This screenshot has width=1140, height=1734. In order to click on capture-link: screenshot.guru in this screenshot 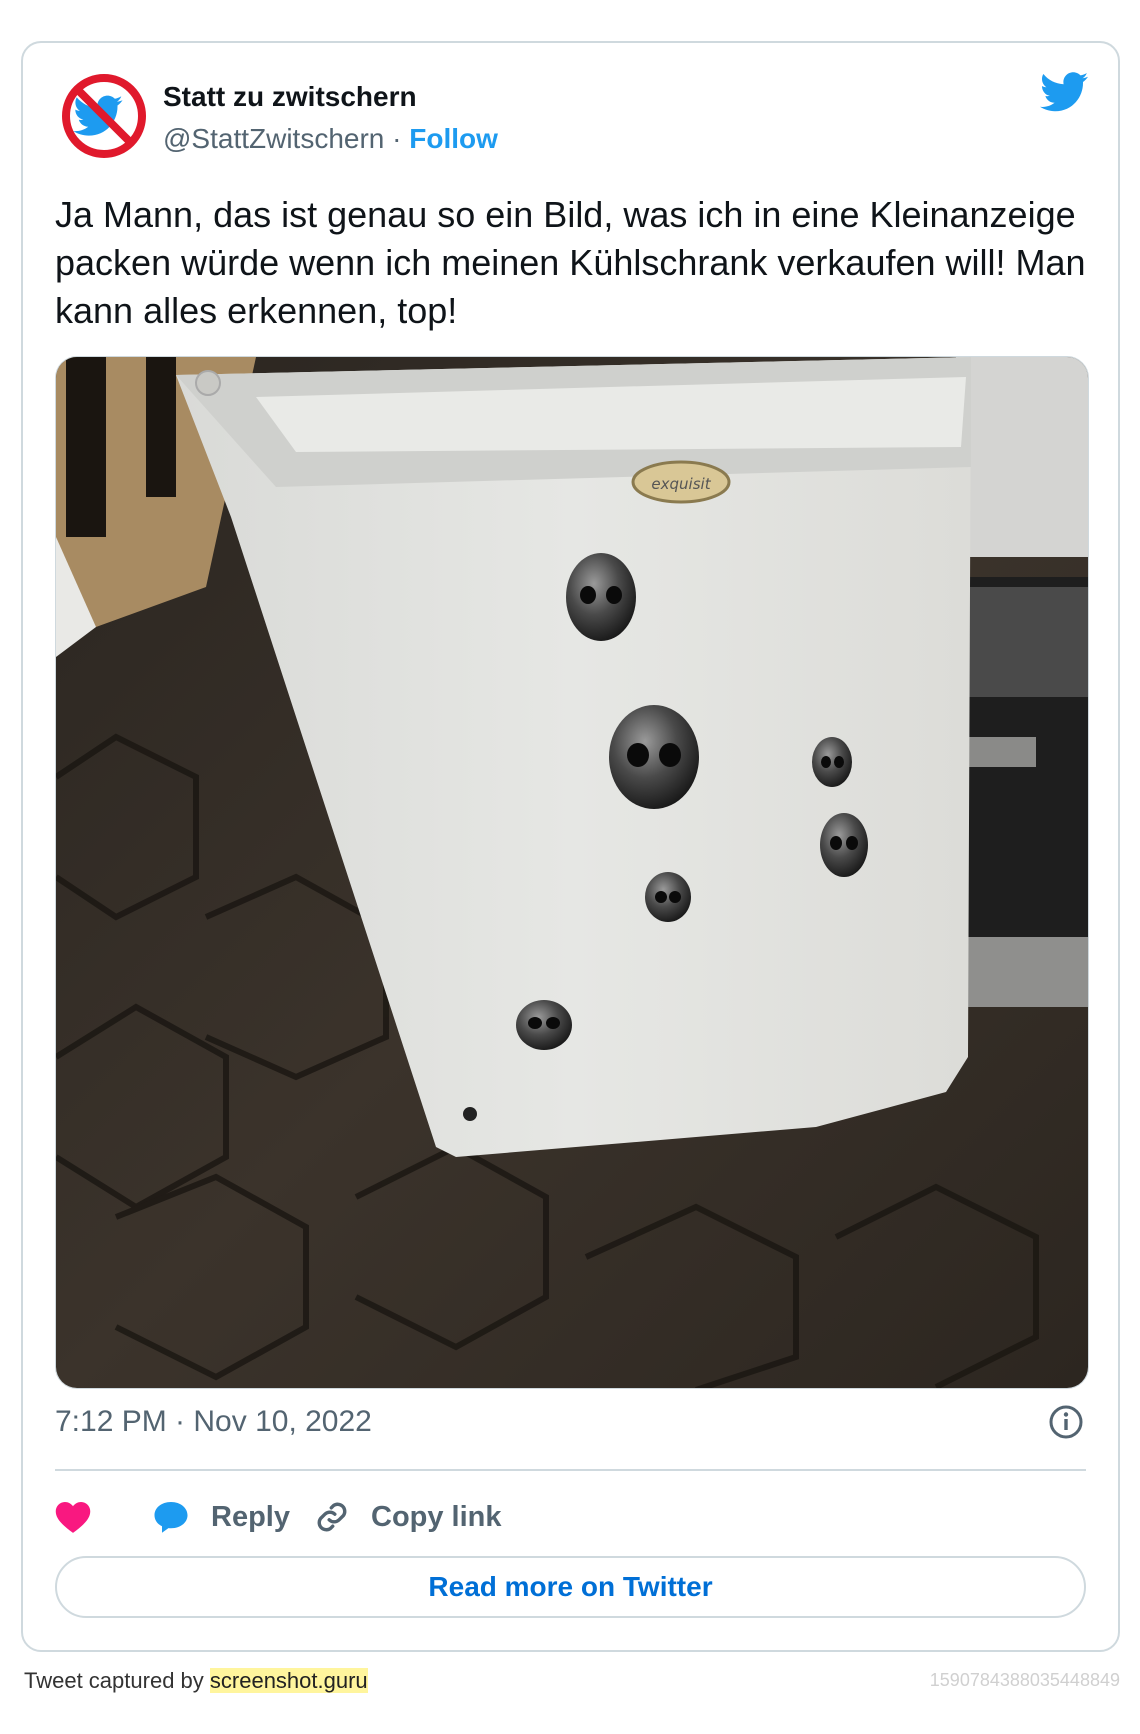, I will do `click(288, 1680)`.